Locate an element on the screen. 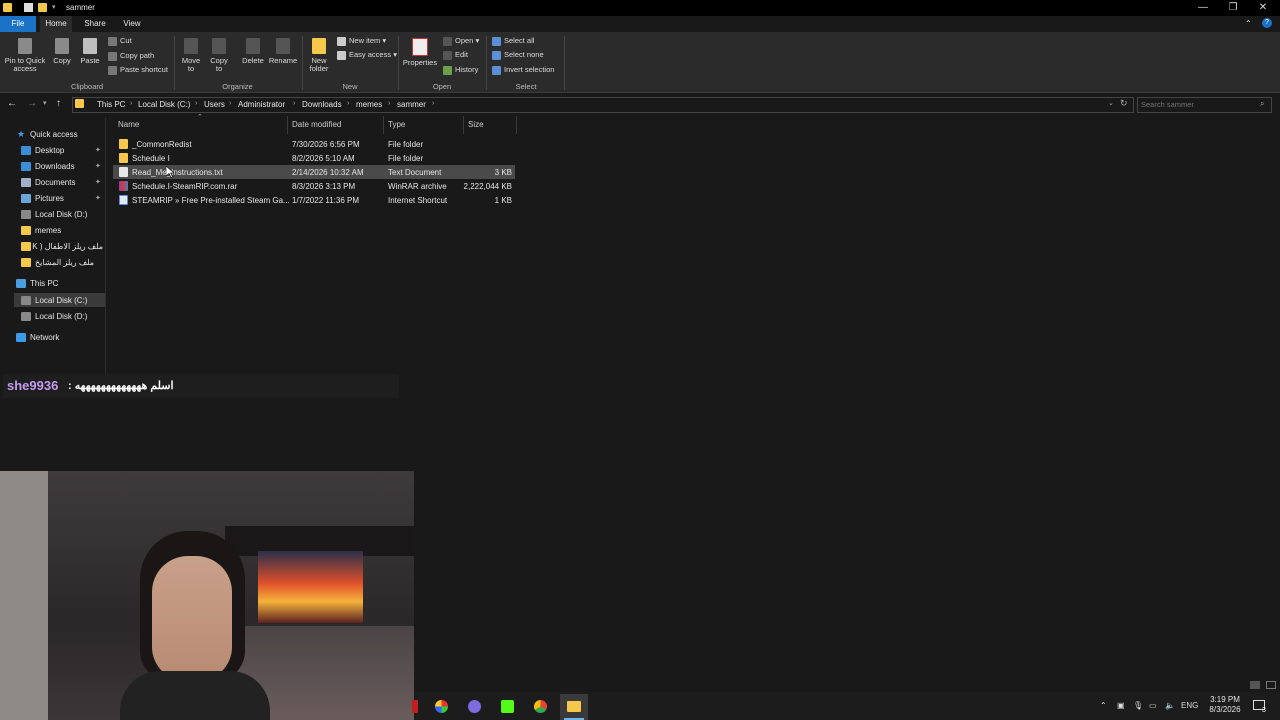 Image resolution: width=1280 pixels, height=720 pixels. nav-desktop: Desktop is located at coordinates (49, 150).